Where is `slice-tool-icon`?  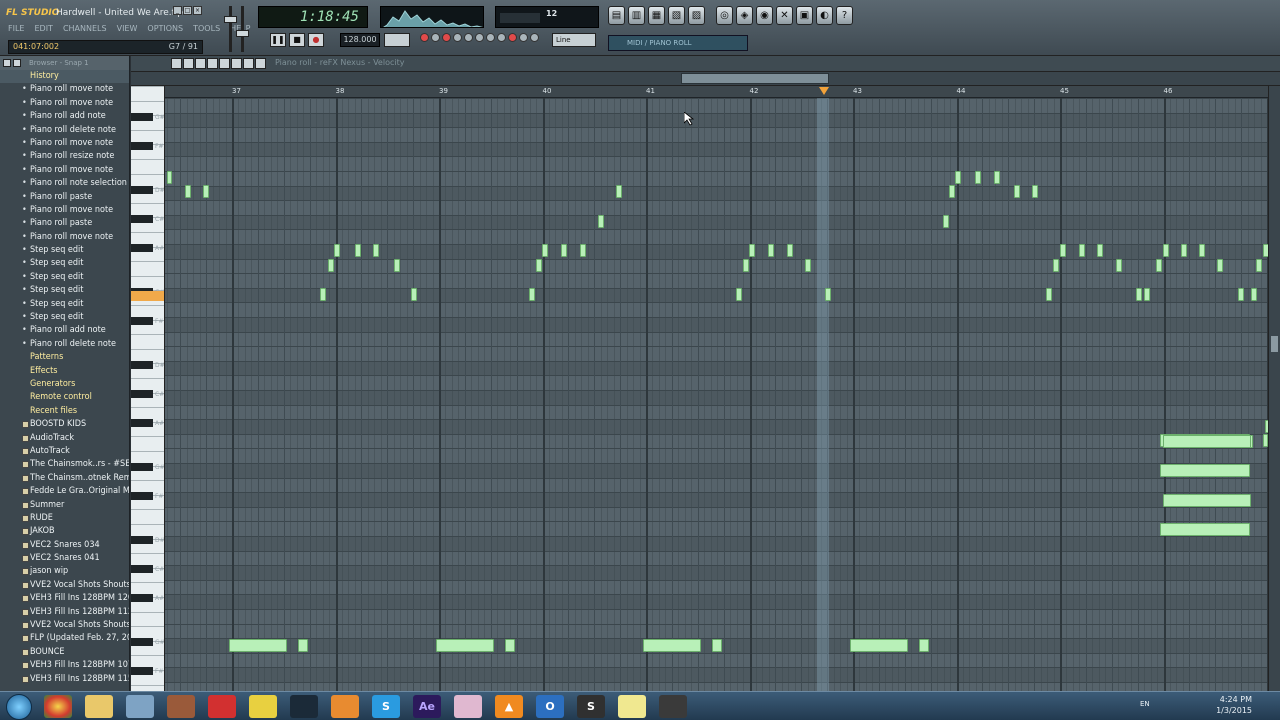 slice-tool-icon is located at coordinates (224, 63).